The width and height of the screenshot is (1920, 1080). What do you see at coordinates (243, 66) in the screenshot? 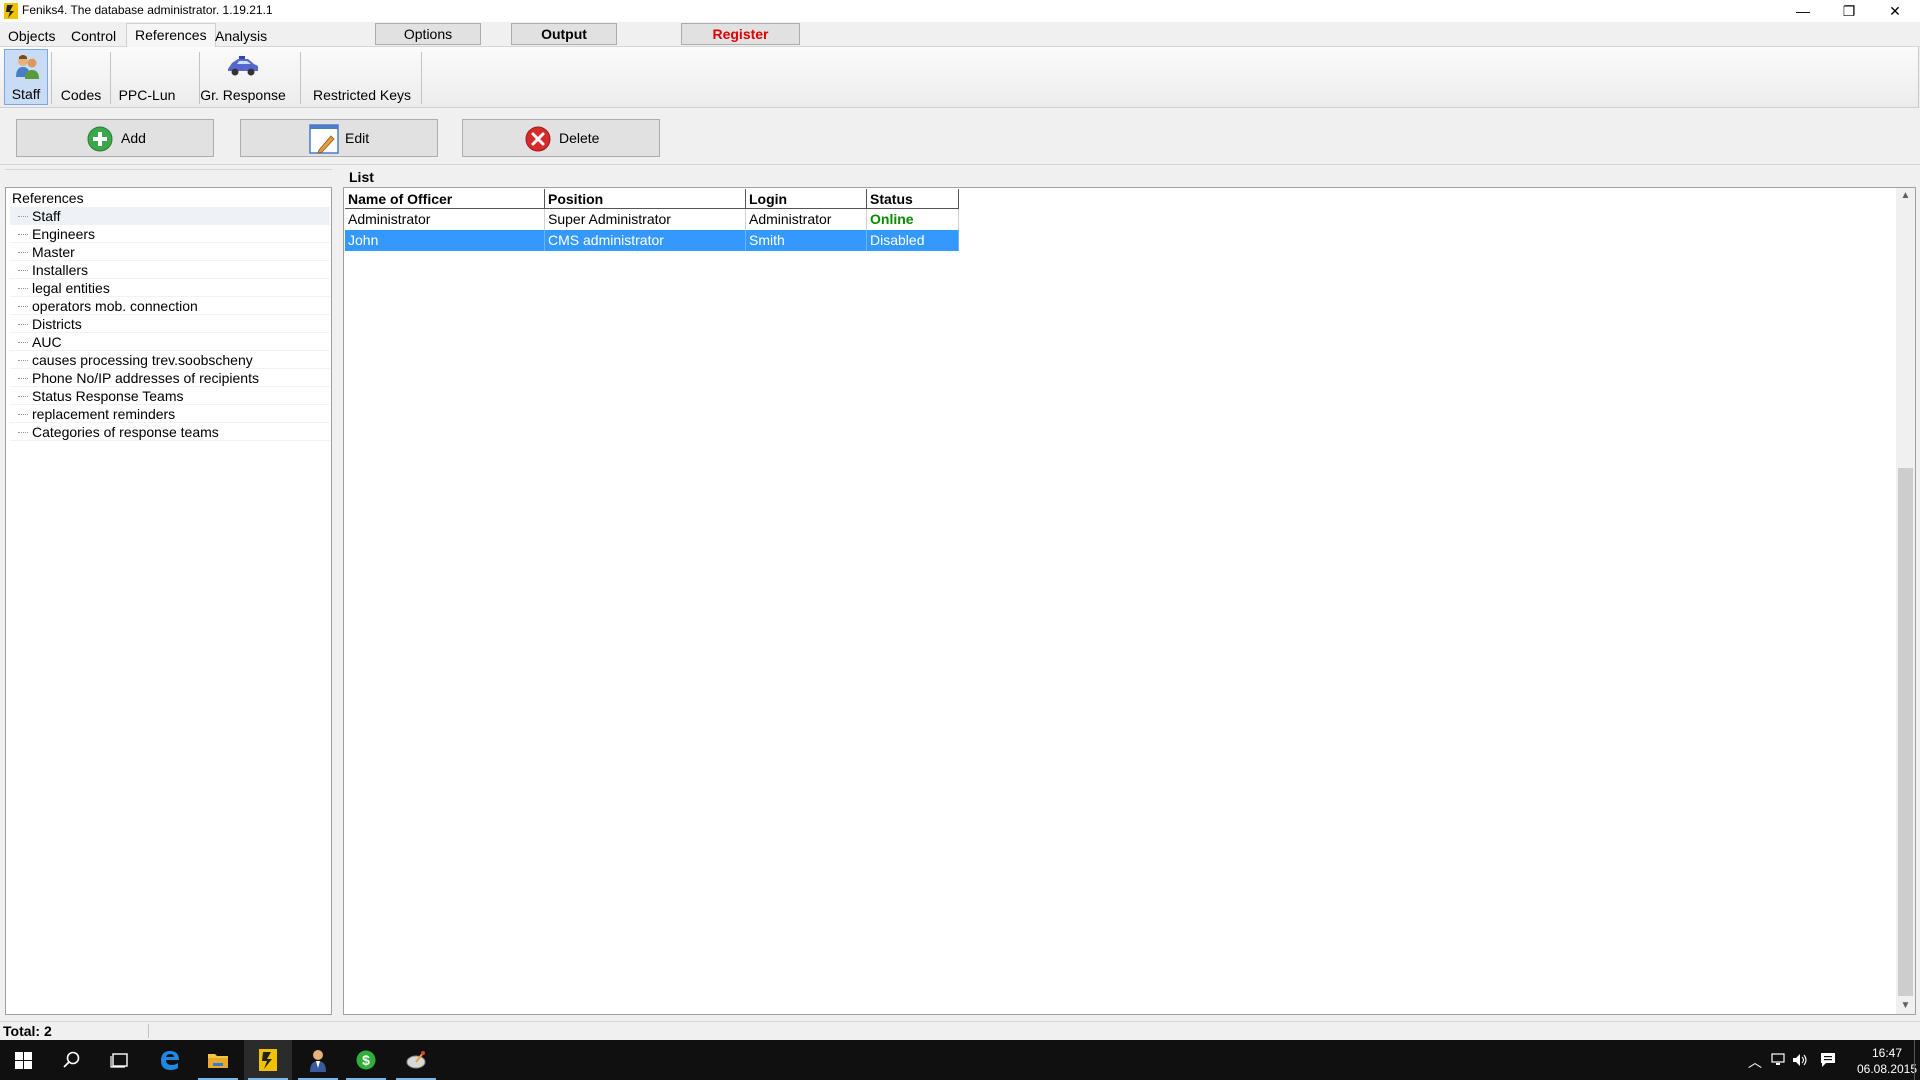
I see `car-icon` at bounding box center [243, 66].